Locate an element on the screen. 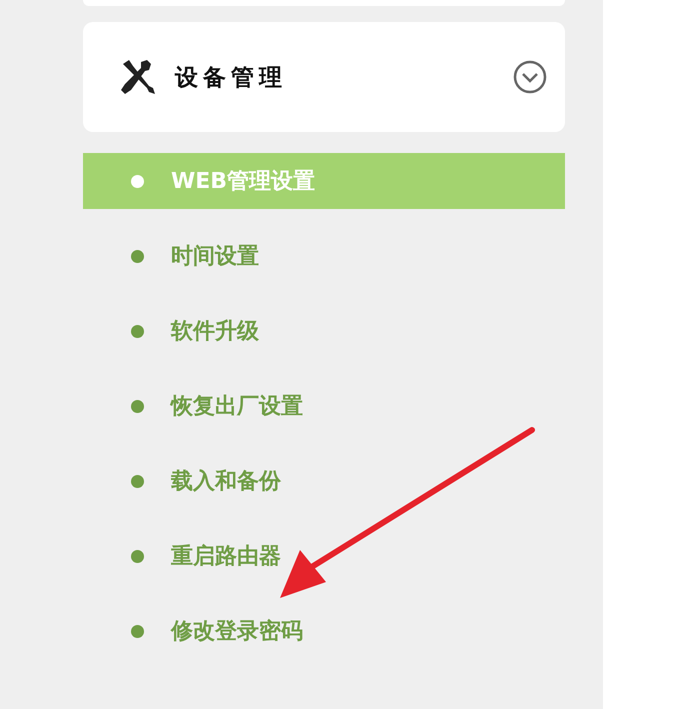  menu-item: 软件升级 is located at coordinates (324, 331).